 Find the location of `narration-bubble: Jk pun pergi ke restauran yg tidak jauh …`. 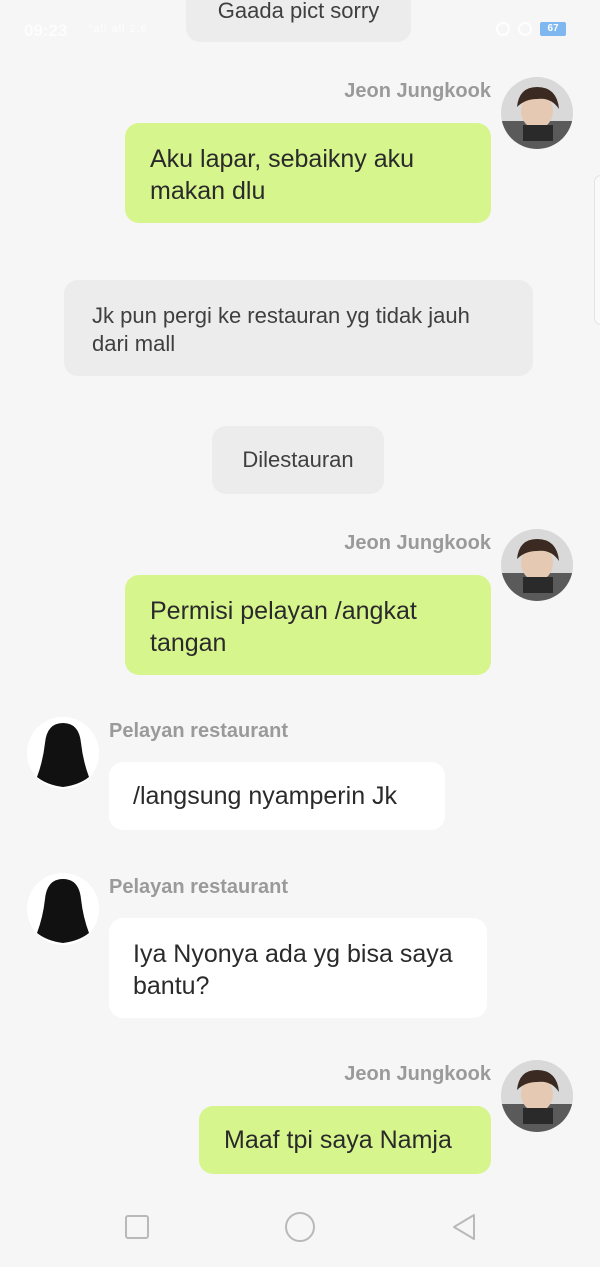

narration-bubble: Jk pun pergi ke restauran yg tidak jauh … is located at coordinates (298, 328).